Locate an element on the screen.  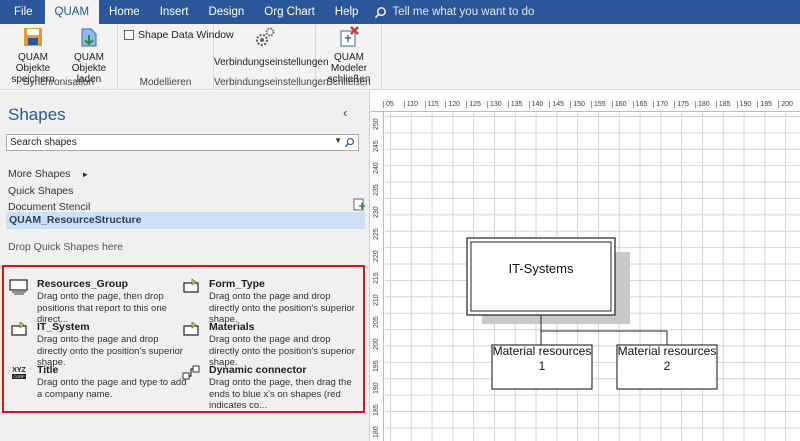
tab-home: Home is located at coordinates (124, 12).